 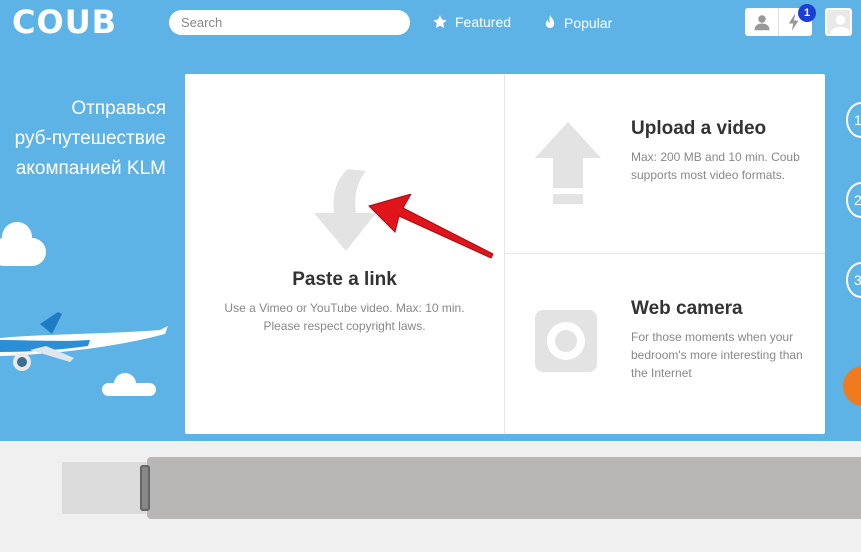 What do you see at coordinates (778, 22) in the screenshot?
I see `header-divider` at bounding box center [778, 22].